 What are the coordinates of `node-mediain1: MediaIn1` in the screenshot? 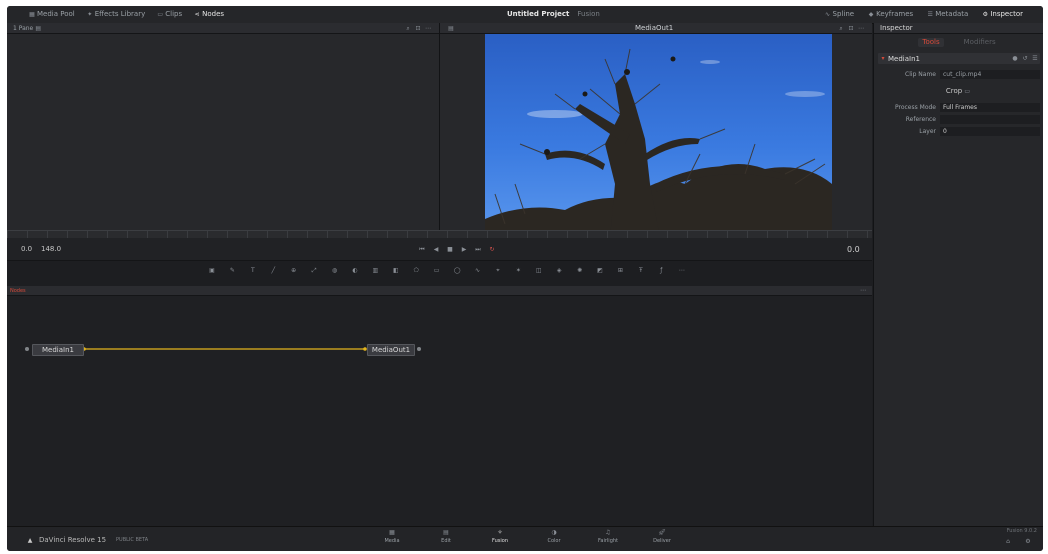 It's located at (58, 350).